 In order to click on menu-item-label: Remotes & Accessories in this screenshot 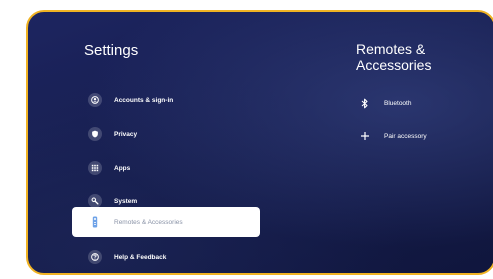, I will do `click(148, 222)`.